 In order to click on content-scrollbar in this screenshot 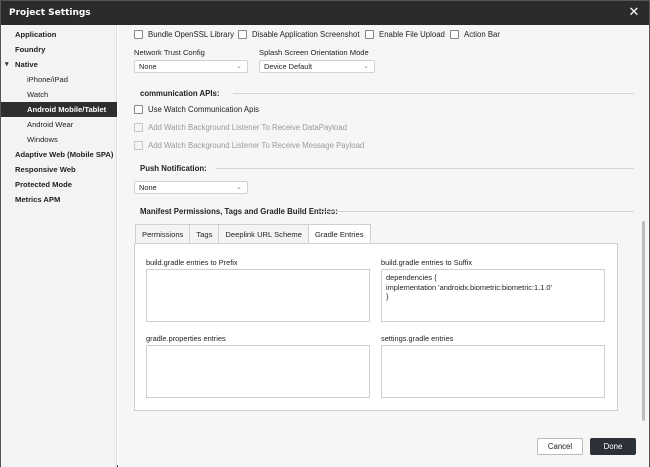, I will do `click(643, 321)`.